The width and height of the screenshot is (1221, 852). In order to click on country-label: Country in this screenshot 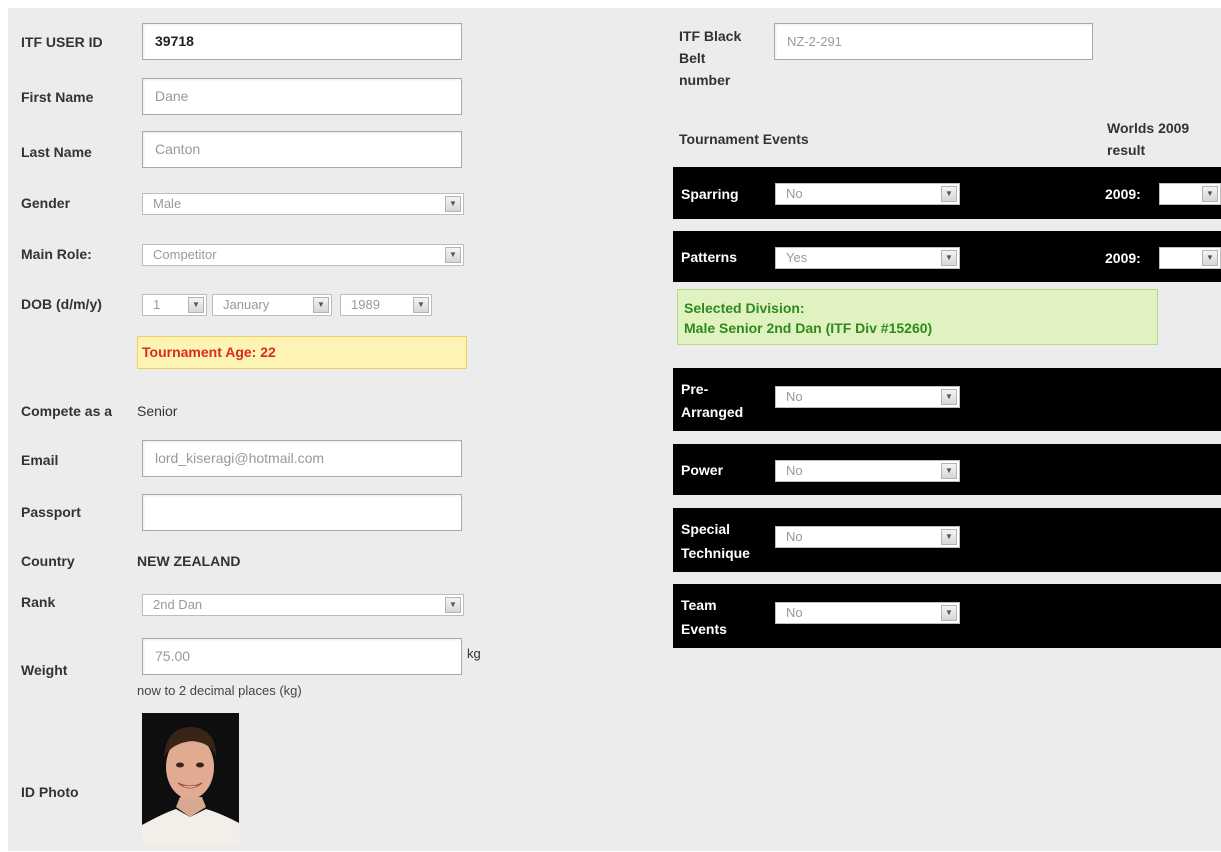, I will do `click(48, 561)`.